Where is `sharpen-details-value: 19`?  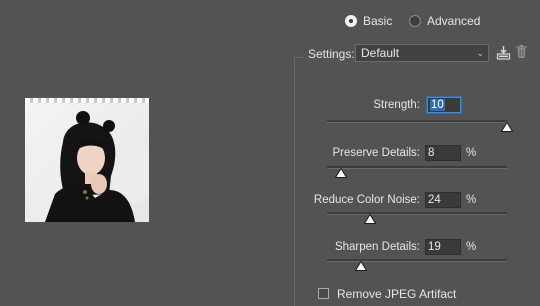
sharpen-details-value: 19 is located at coordinates (434, 247).